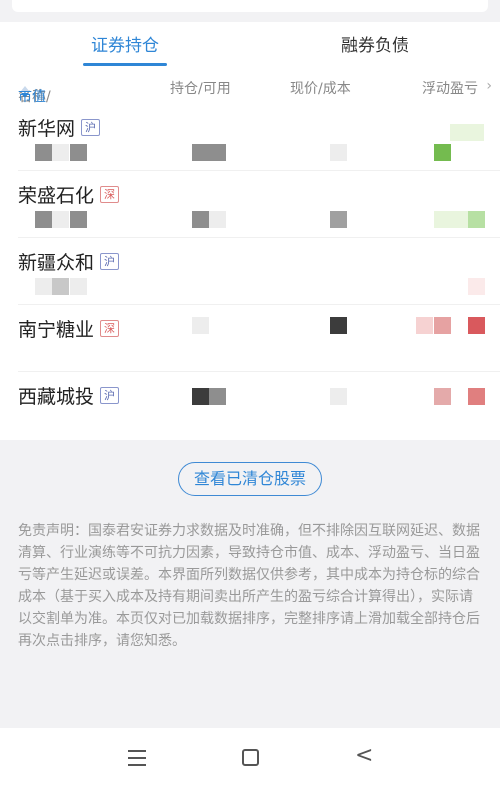 The width and height of the screenshot is (500, 786). I want to click on stock-name: 西藏城投沪, so click(69, 395).